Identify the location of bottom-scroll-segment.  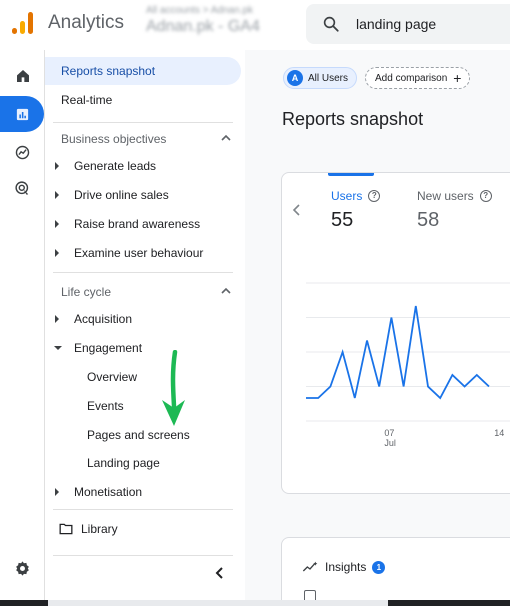
(218, 603).